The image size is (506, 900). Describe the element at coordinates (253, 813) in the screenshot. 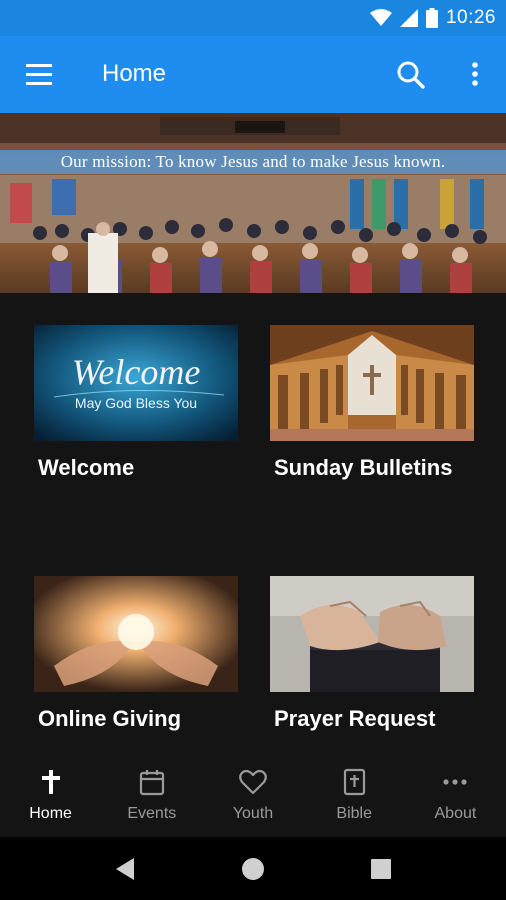

I see `nav-label: Youth` at that location.